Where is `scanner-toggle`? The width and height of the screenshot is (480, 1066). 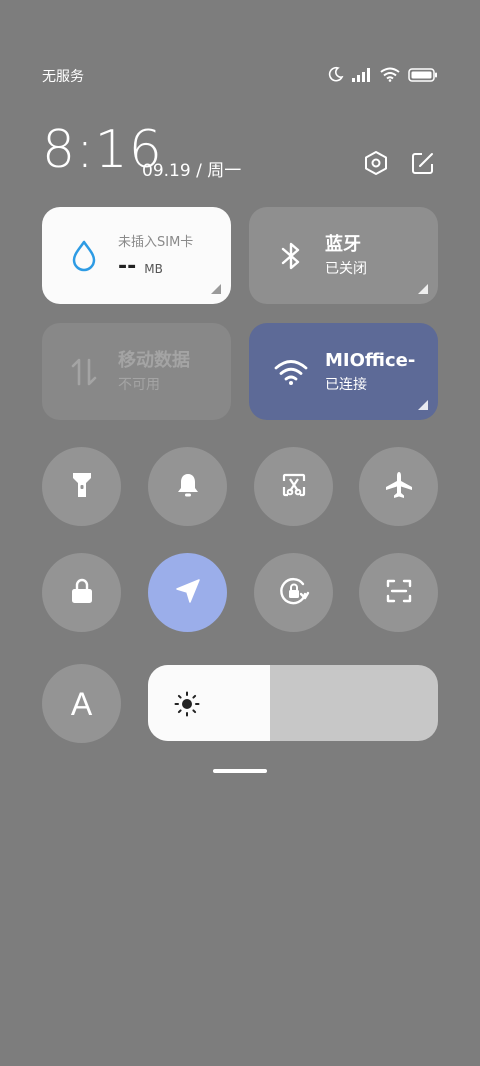 scanner-toggle is located at coordinates (398, 592).